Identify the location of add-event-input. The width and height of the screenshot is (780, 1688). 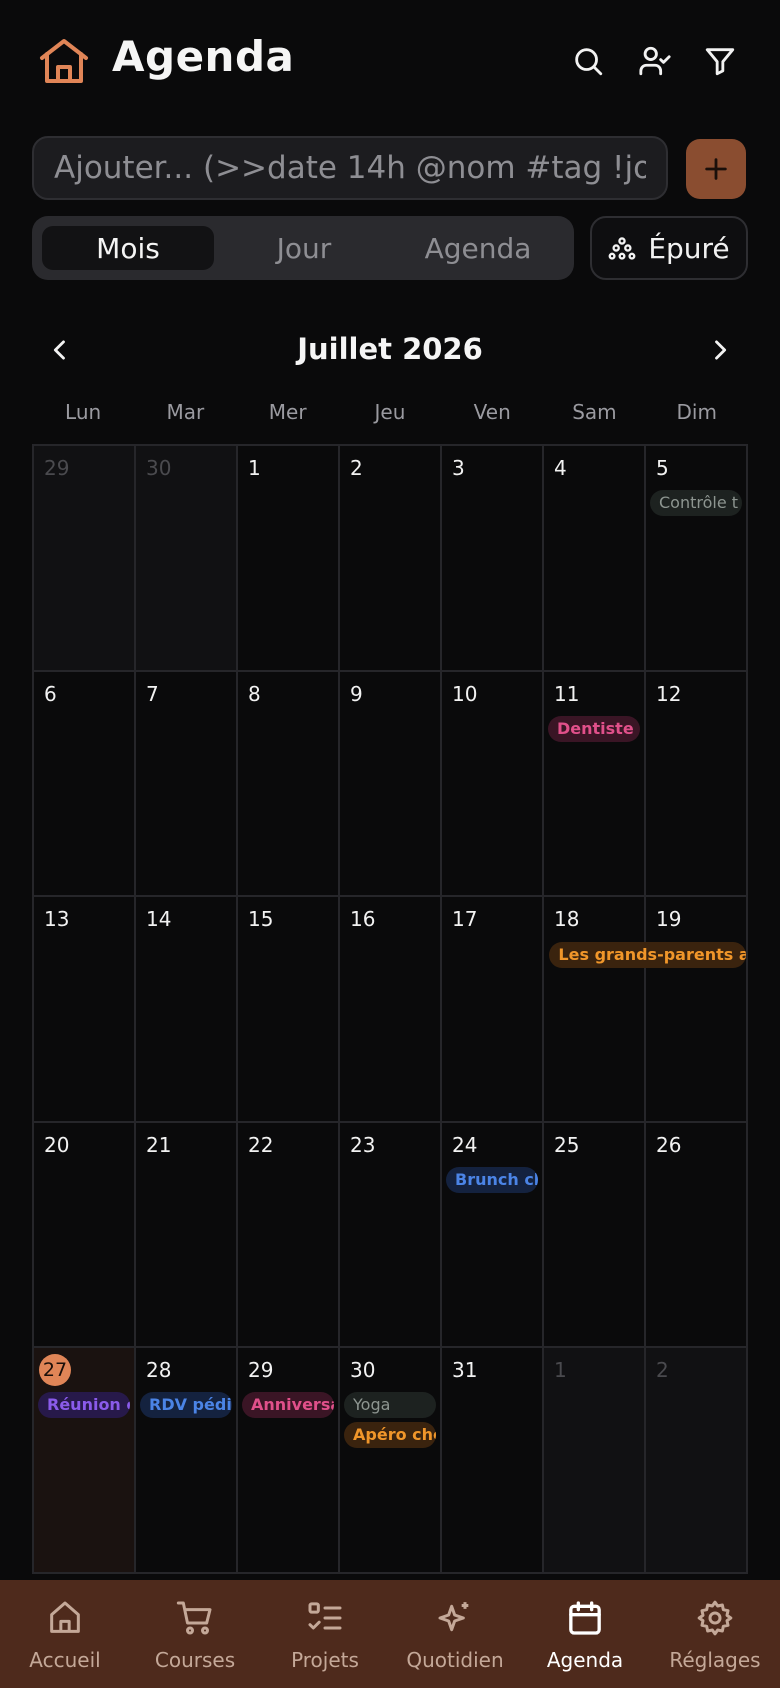
(350, 168).